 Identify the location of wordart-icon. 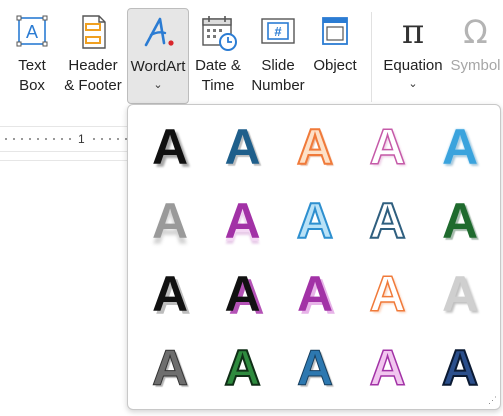
(158, 33).